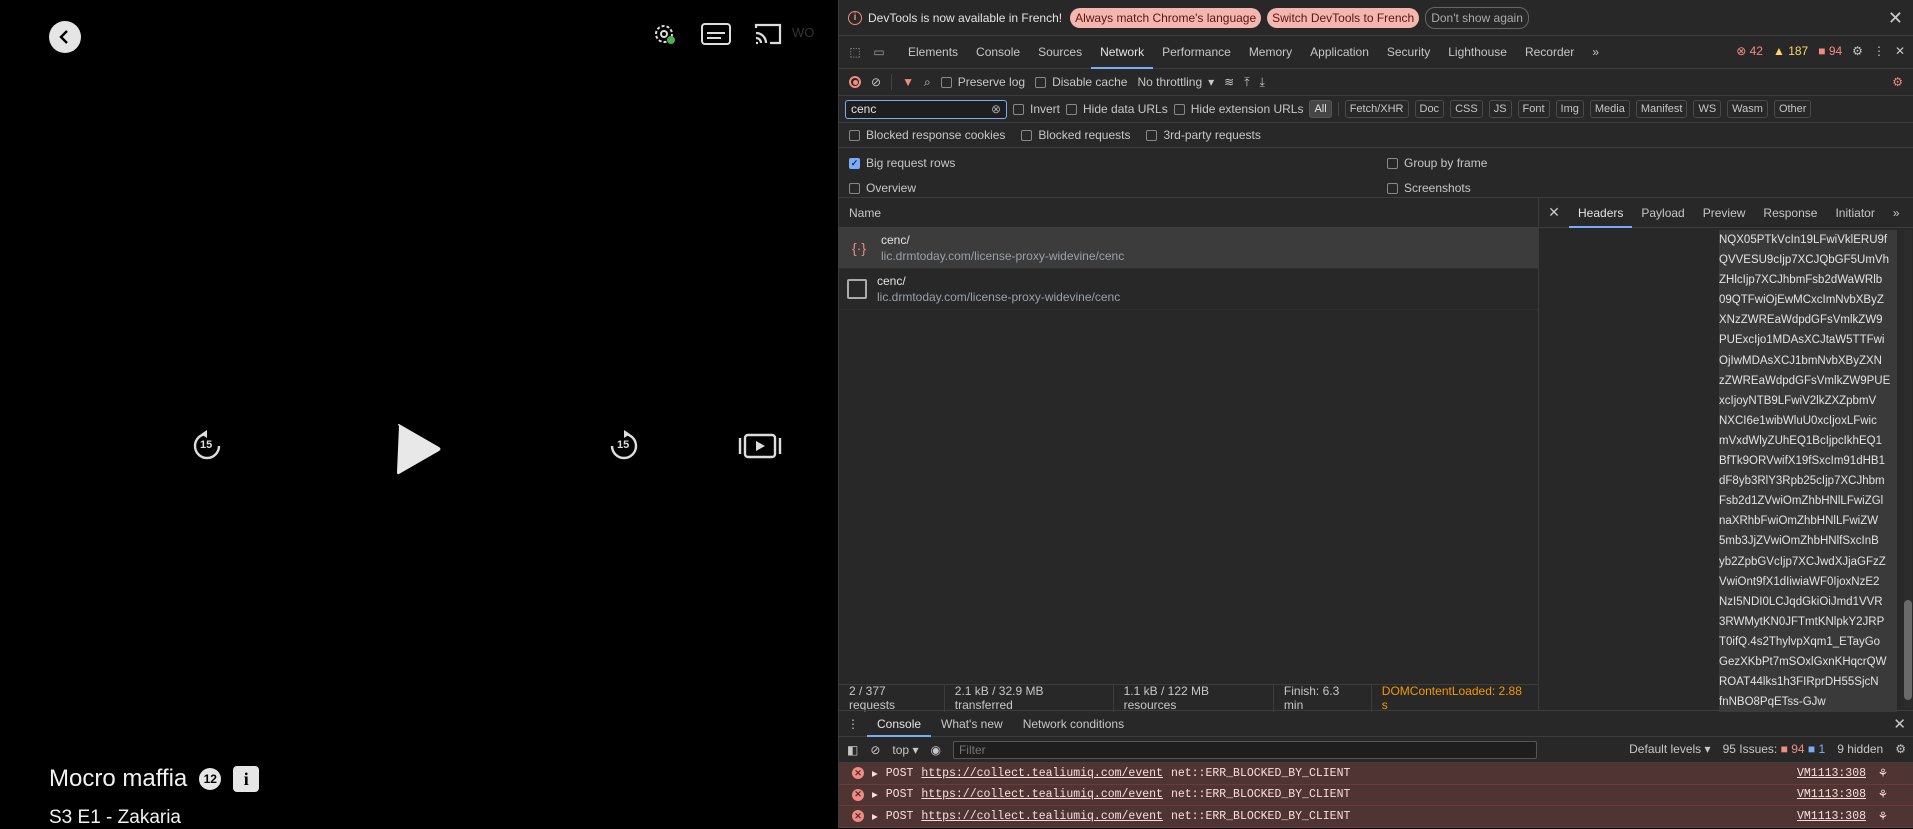 The height and width of the screenshot is (829, 1913). Describe the element at coordinates (418, 449) in the screenshot. I see `play-button` at that location.